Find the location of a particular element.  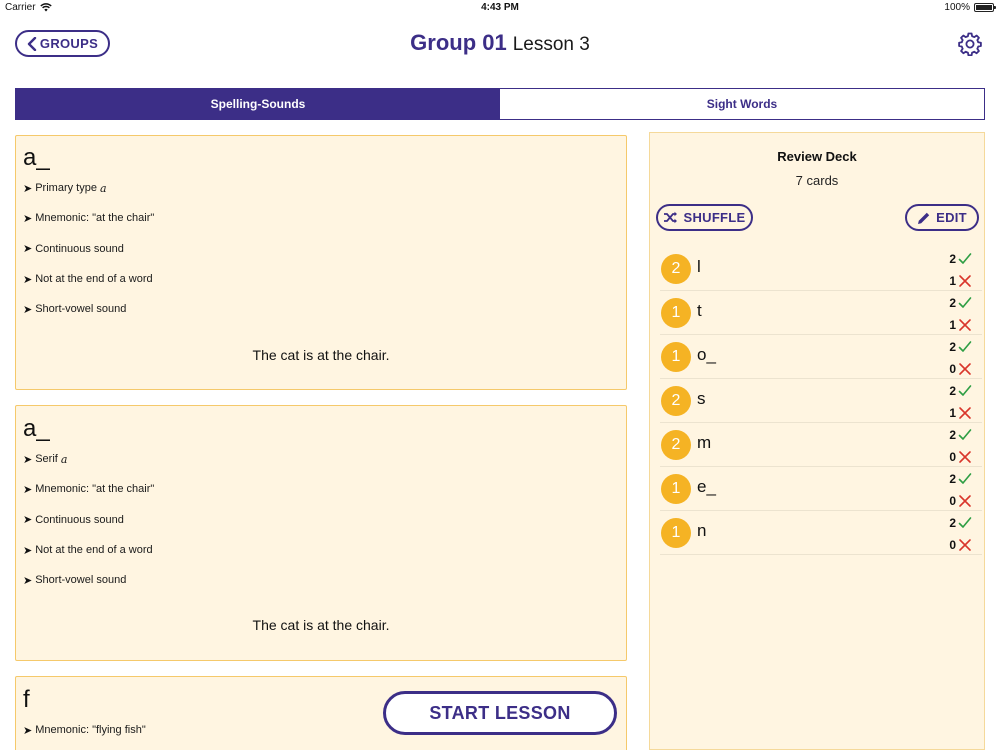

shuffle-icon is located at coordinates (671, 217).